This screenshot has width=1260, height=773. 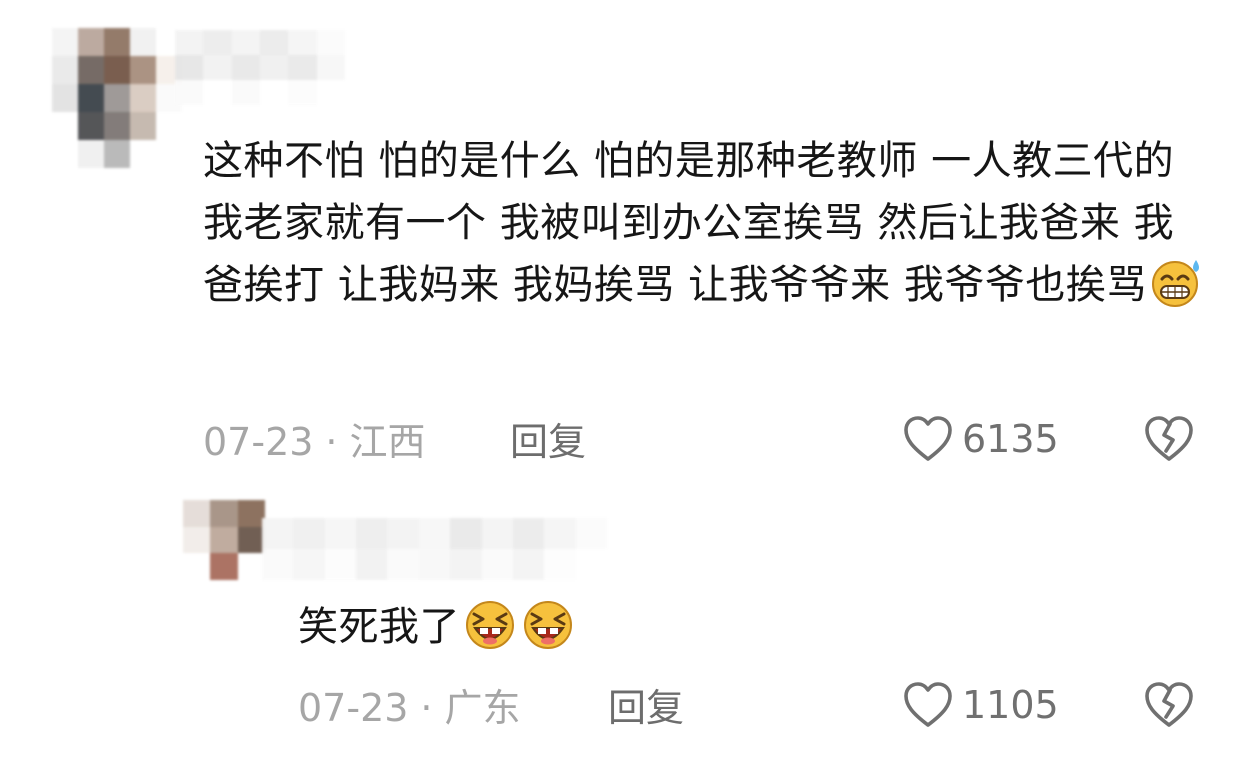 I want to click on comment-meta: 07-23 · 江西, so click(x=314, y=442).